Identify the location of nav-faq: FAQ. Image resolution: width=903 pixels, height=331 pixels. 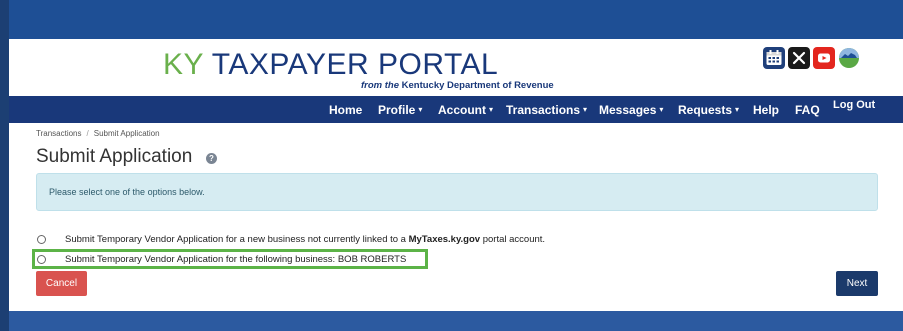
(807, 109).